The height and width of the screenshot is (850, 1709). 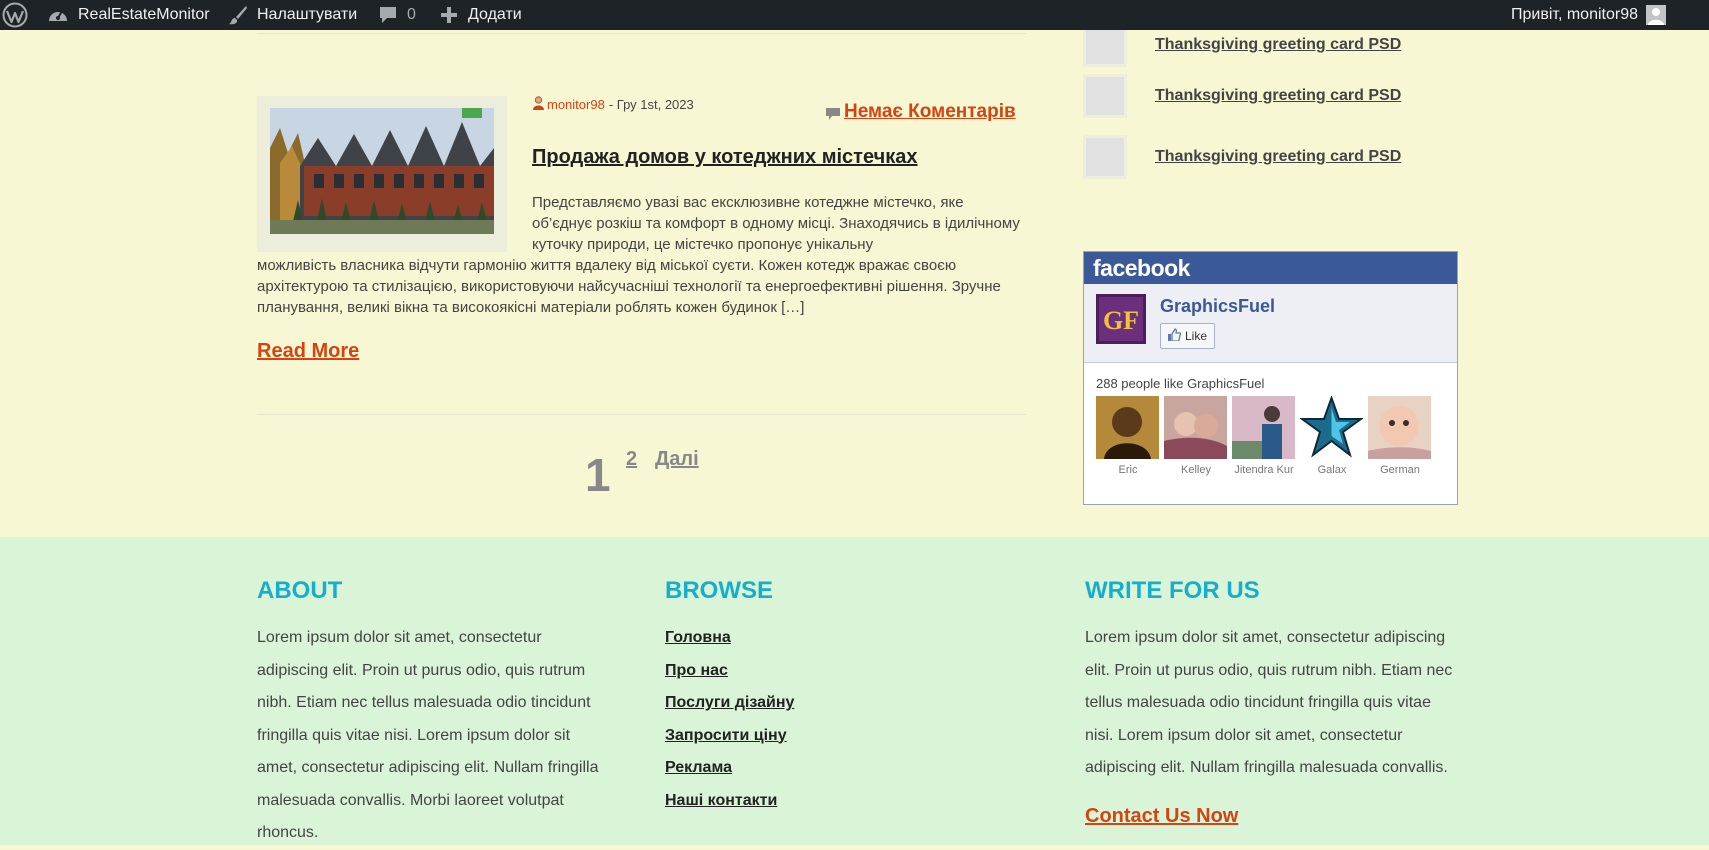 What do you see at coordinates (677, 459) in the screenshot?
I see `pagination-next-link: Далі` at bounding box center [677, 459].